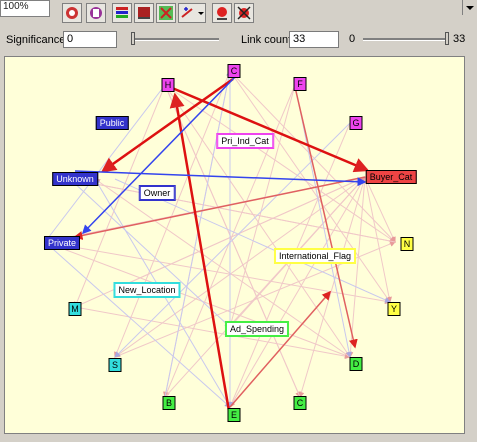 Image resolution: width=477 pixels, height=442 pixels. I want to click on link-count-input: 33, so click(314, 39).